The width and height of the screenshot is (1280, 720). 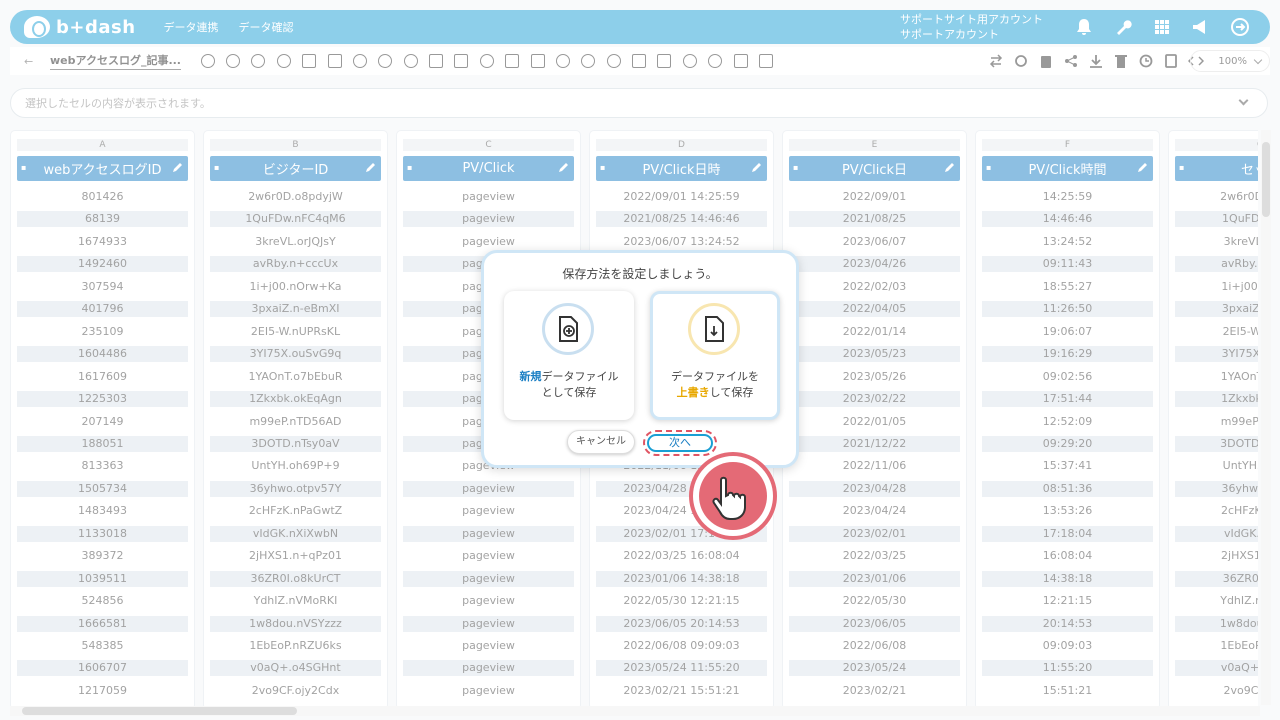 I want to click on dialog-title: 保存方法を設定しましょう。, so click(x=640, y=274).